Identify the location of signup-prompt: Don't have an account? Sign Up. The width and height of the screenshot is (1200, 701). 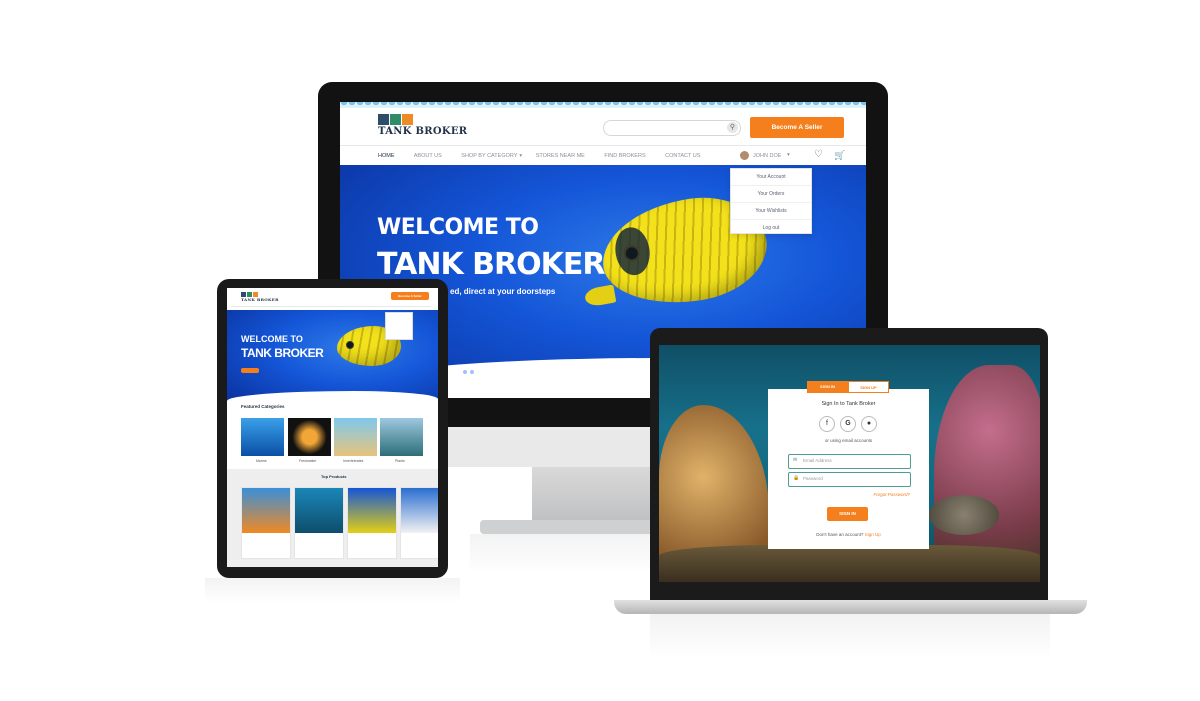
(848, 534).